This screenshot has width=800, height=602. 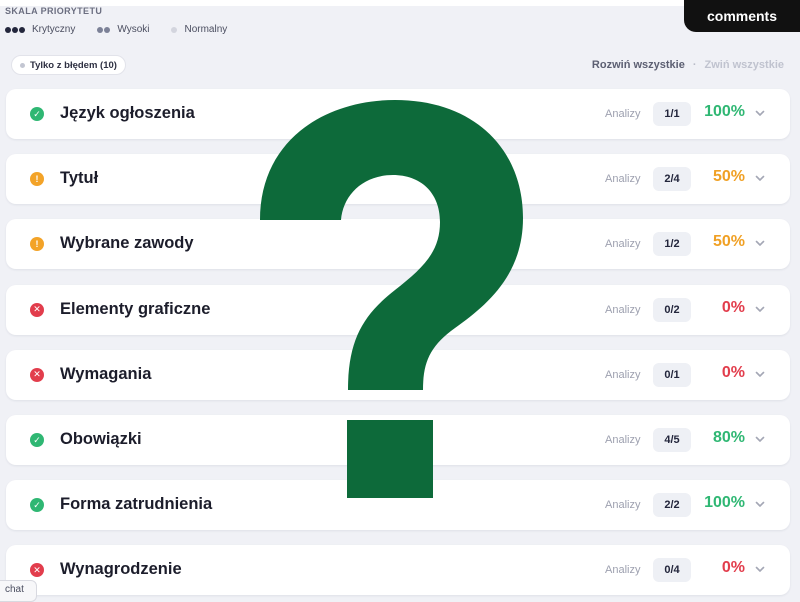 What do you see at coordinates (398, 309) in the screenshot?
I see `analysis-row: ✕ Elementy graficzne Analizy 0/2 0%` at bounding box center [398, 309].